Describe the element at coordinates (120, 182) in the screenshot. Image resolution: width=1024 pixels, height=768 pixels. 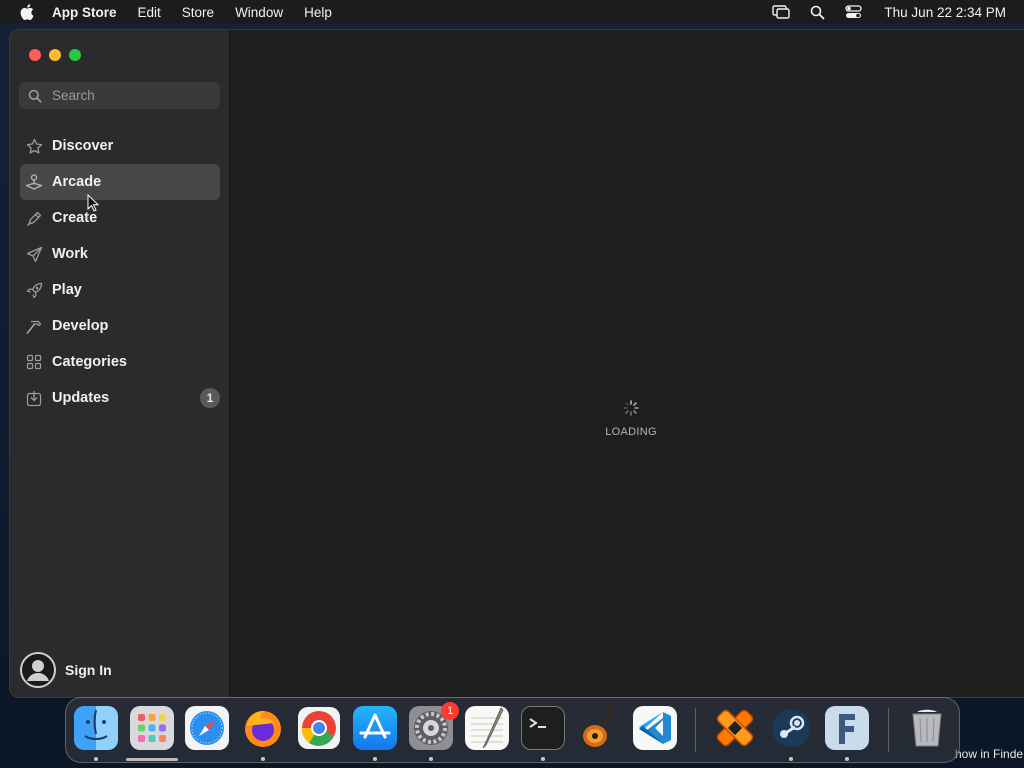
I see `sidebar-item-arcade: Arcade` at that location.